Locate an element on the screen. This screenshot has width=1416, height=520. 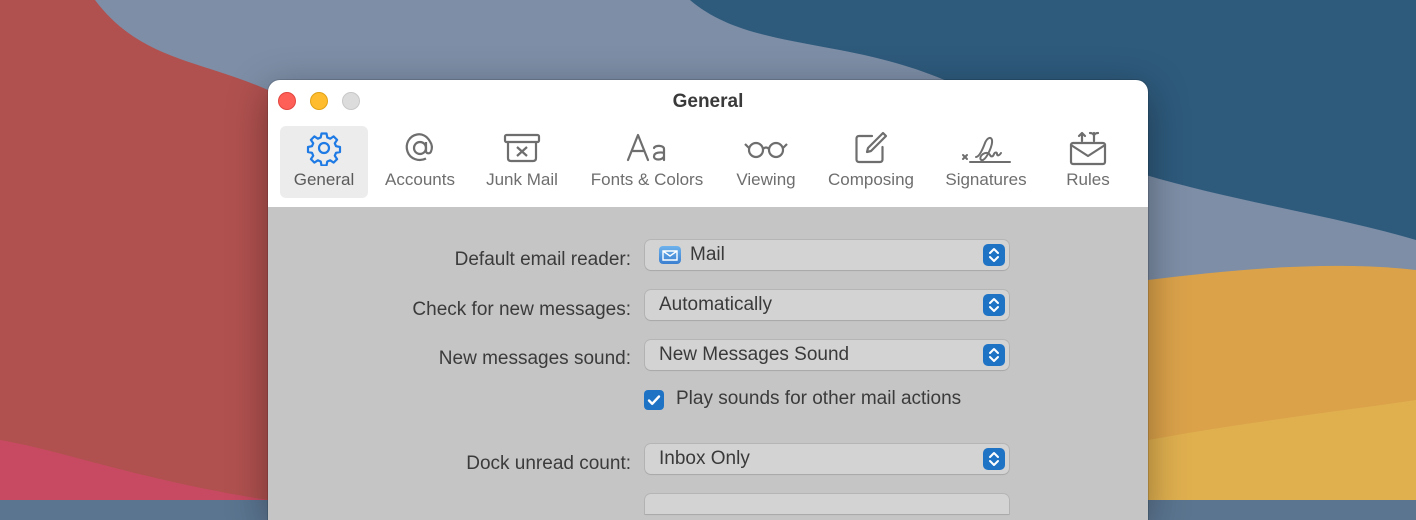
dock-unread-value: Inbox Only is located at coordinates (704, 458).